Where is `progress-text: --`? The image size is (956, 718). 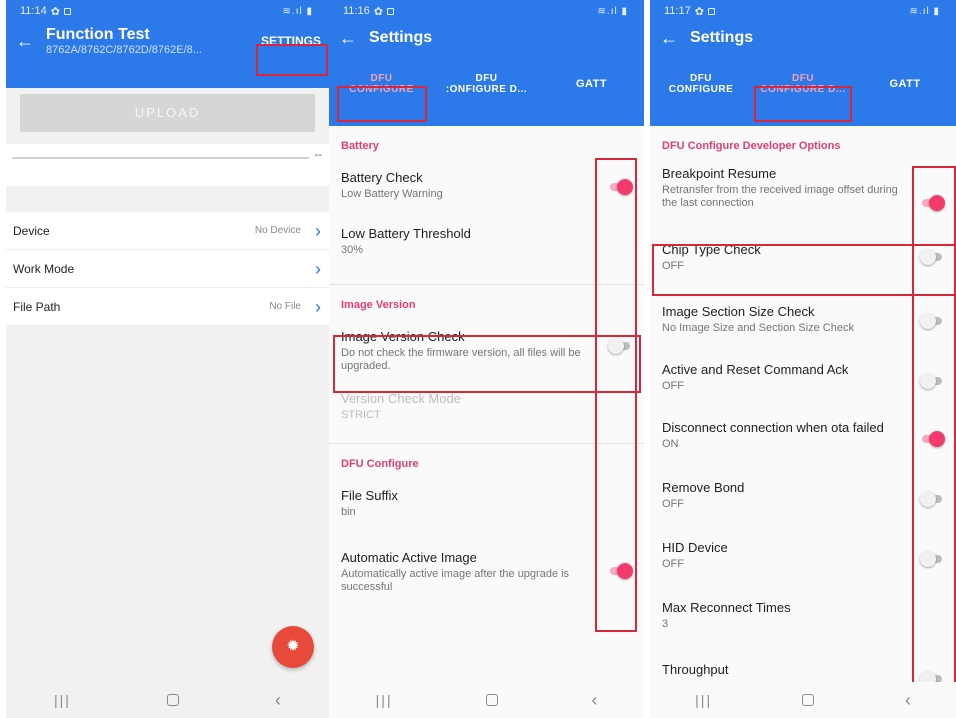 progress-text: -- is located at coordinates (318, 155).